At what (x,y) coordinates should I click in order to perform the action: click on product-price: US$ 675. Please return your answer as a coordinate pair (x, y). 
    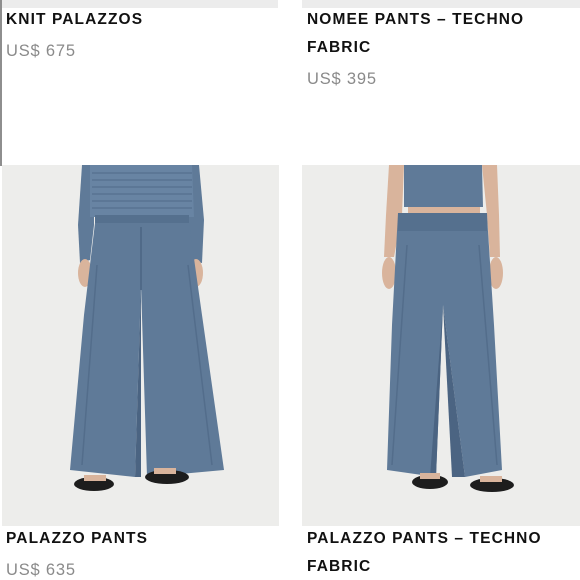
    Looking at the image, I should click on (41, 51).